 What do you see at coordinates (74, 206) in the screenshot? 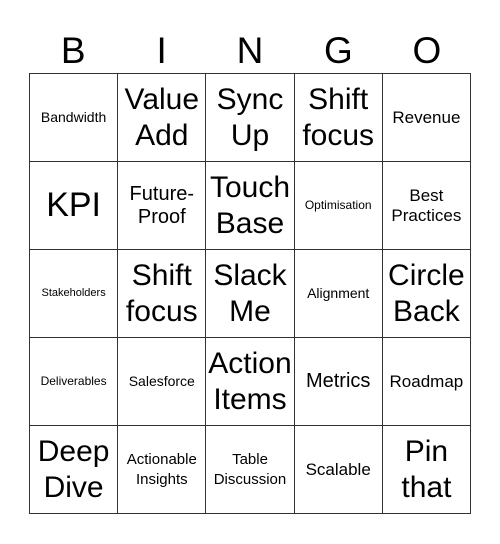
I see `bingo-cell: KPI` at bounding box center [74, 206].